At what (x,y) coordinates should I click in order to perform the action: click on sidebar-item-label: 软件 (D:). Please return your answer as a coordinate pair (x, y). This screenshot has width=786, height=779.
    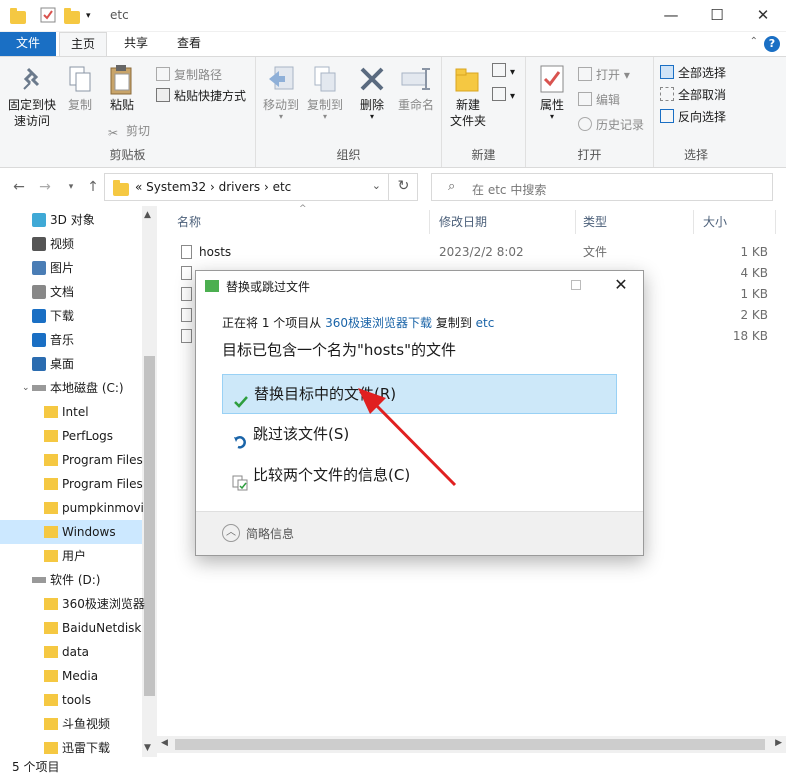
    Looking at the image, I should click on (75, 580).